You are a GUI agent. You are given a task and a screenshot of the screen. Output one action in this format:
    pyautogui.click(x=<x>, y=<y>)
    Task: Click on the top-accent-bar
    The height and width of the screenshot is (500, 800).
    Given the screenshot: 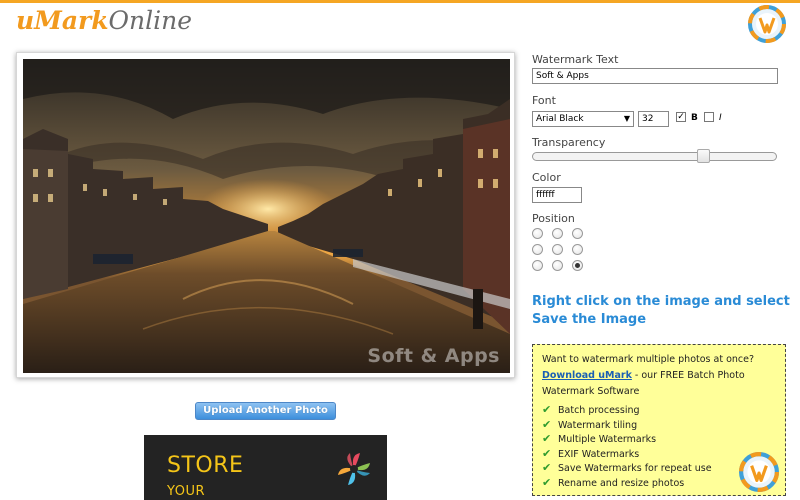 What is the action you would take?
    pyautogui.click(x=400, y=1)
    